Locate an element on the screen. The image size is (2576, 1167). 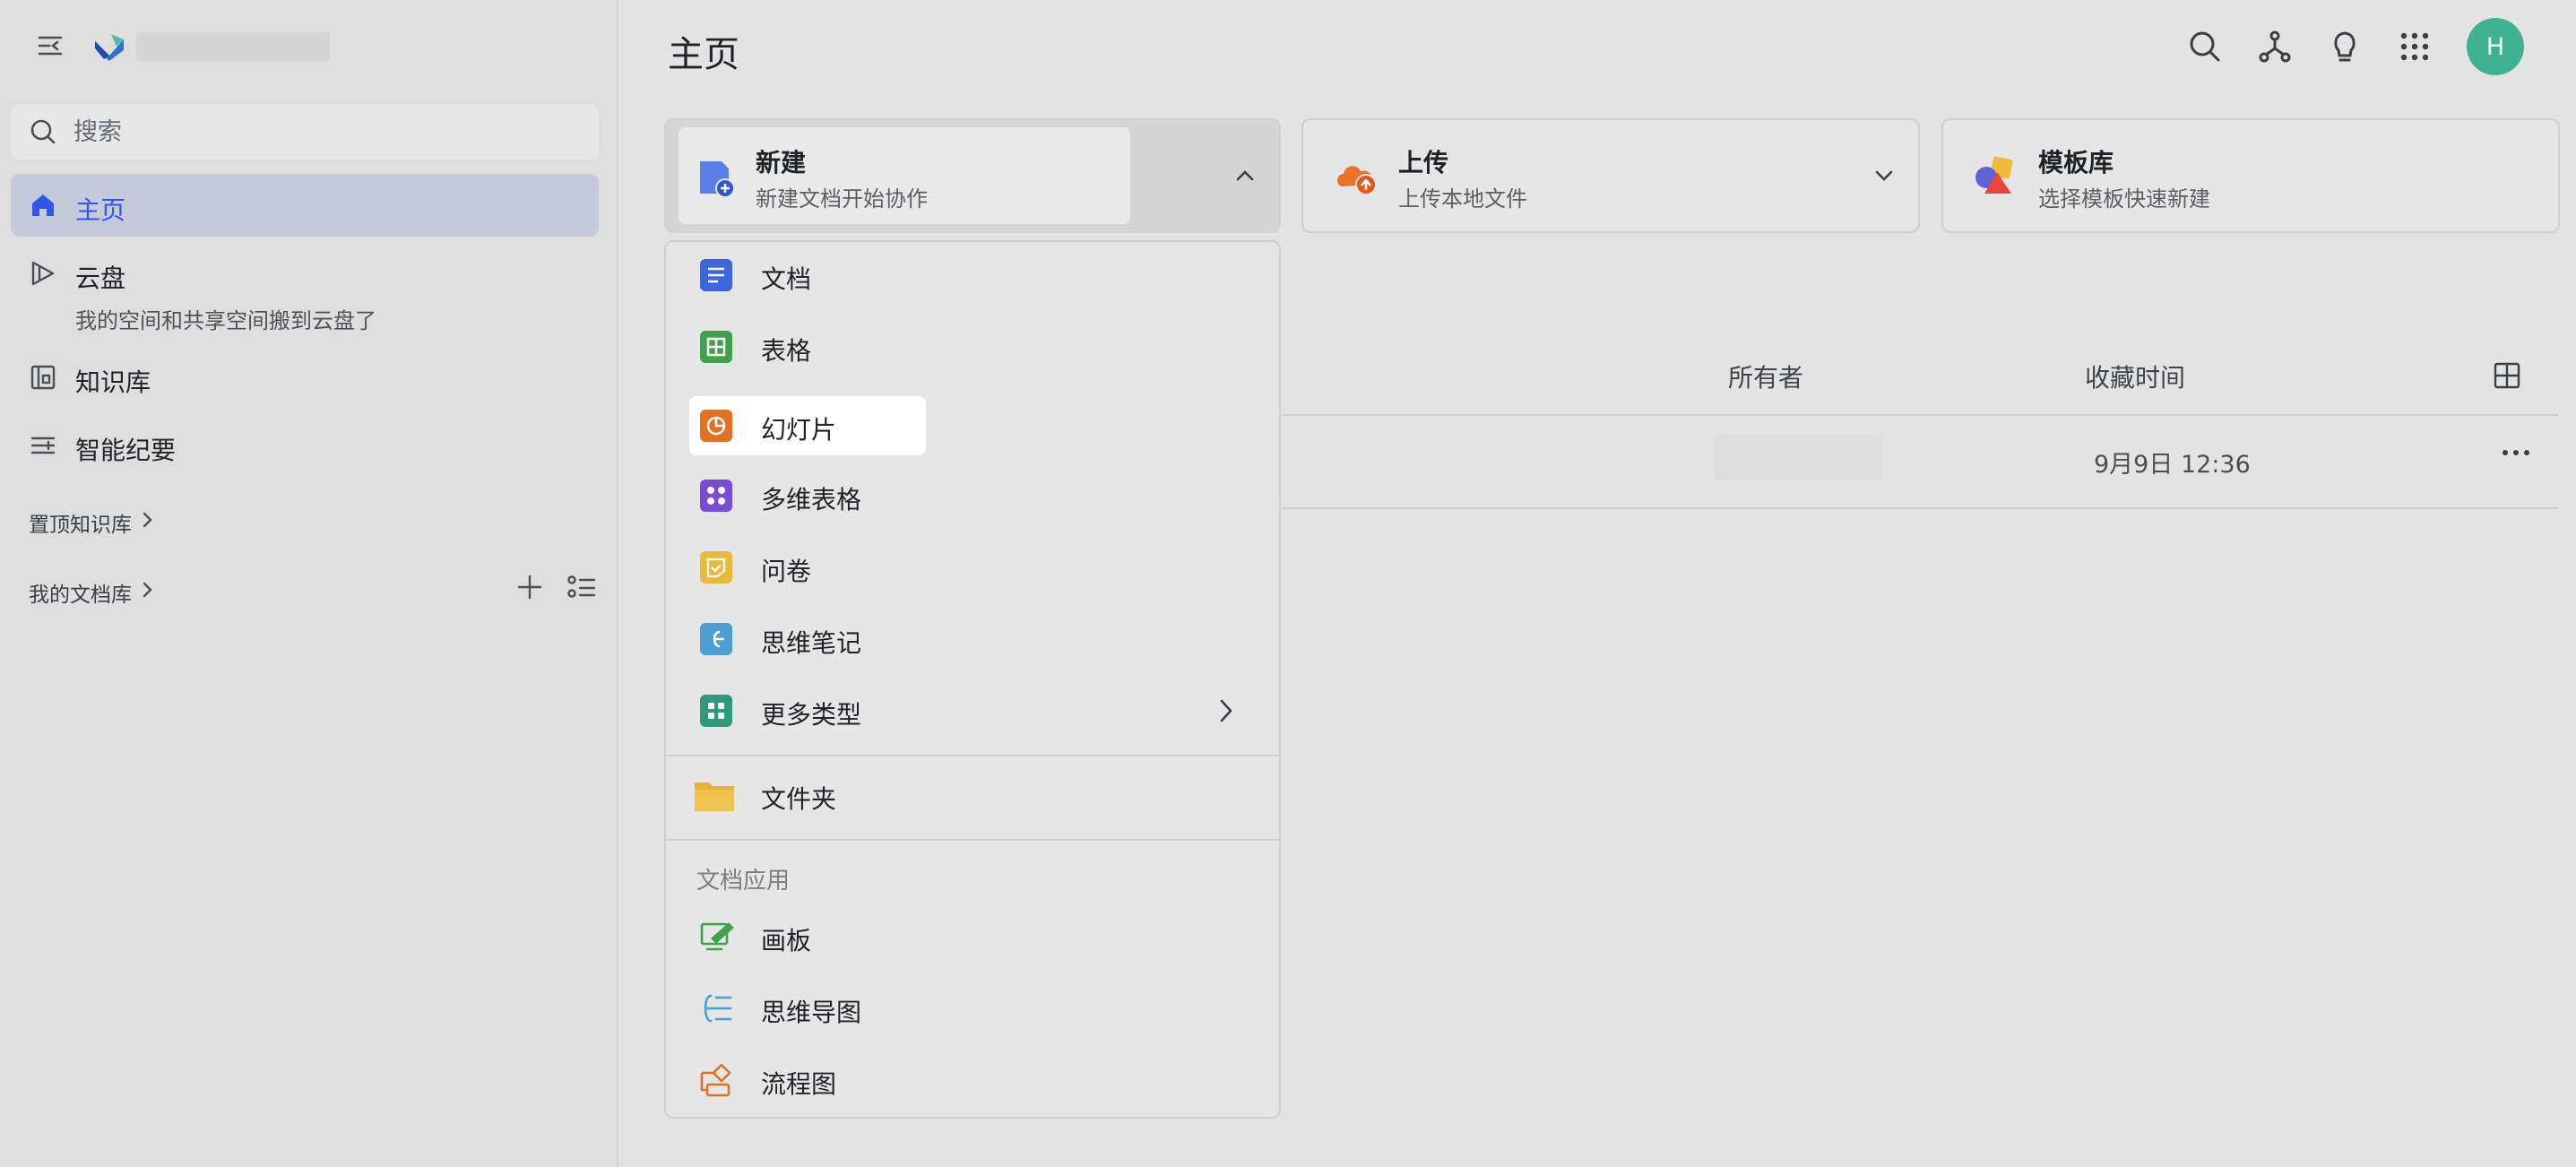
new-card-main: 新建 新建文档开始协作 is located at coordinates (904, 175).